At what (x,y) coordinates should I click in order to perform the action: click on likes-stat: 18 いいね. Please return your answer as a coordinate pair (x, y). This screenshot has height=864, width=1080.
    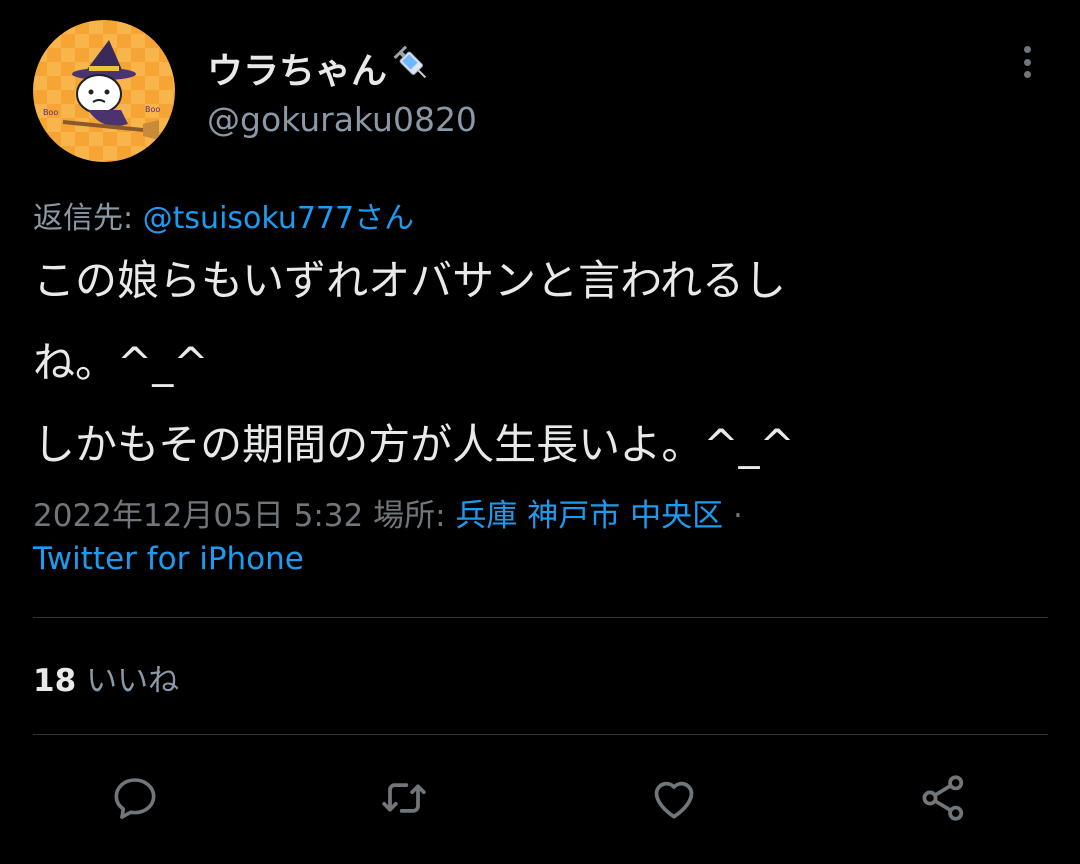
    Looking at the image, I should click on (106, 677).